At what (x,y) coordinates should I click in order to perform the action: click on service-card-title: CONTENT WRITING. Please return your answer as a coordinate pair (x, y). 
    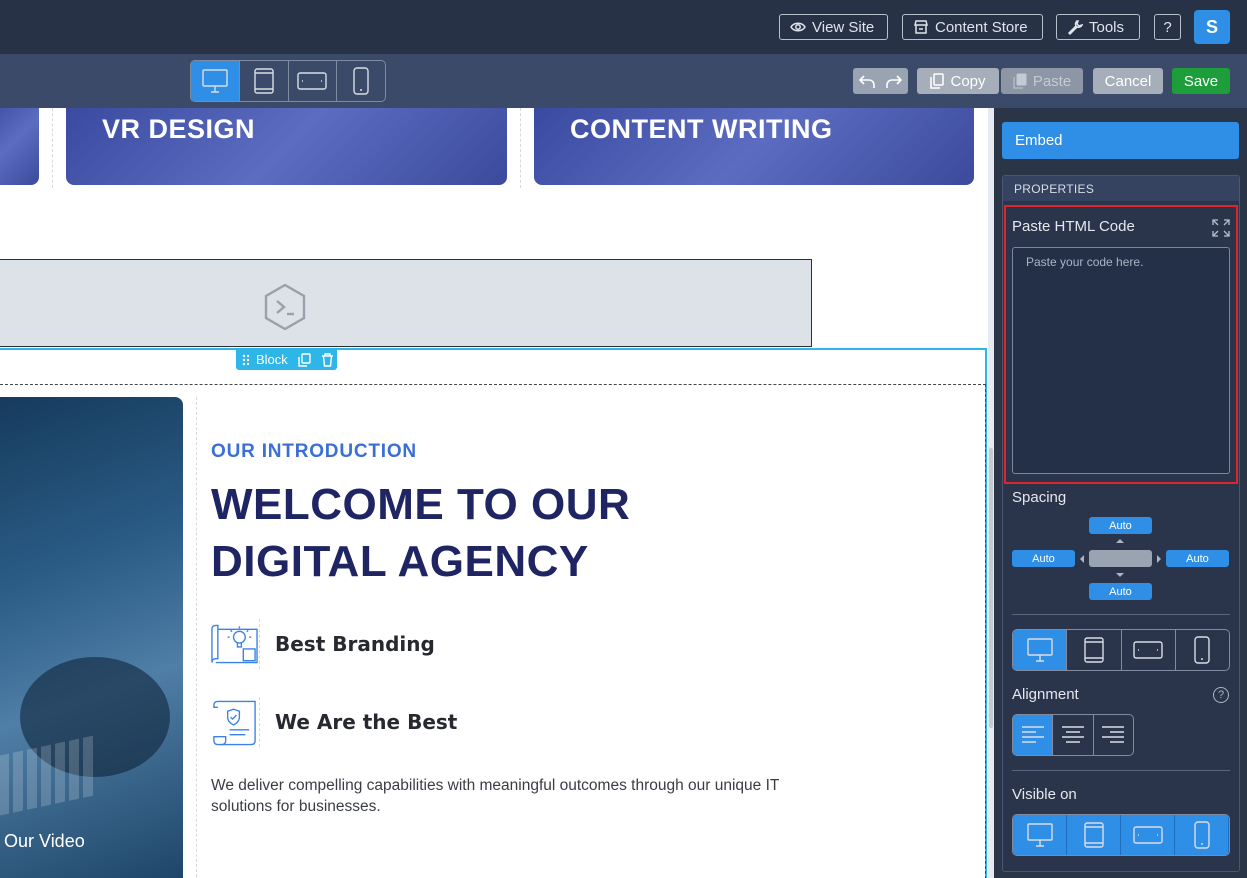
    Looking at the image, I should click on (701, 129).